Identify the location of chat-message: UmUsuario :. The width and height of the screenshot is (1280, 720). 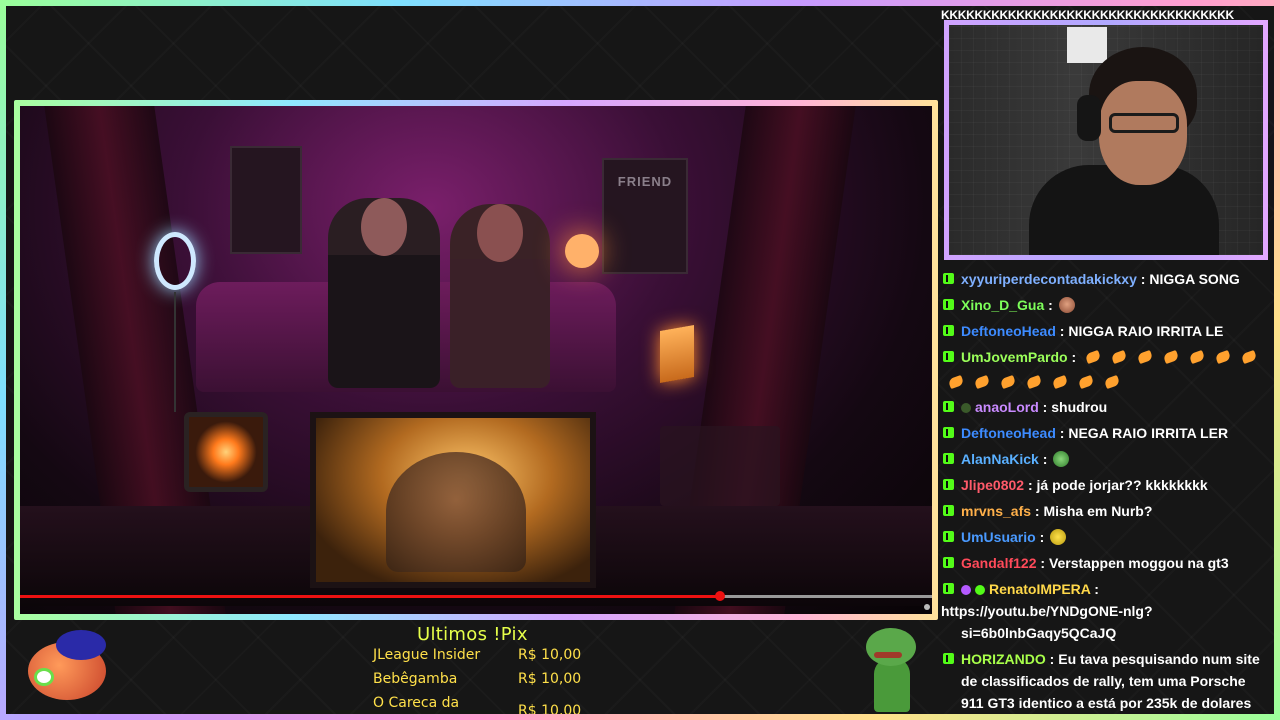
(1106, 537).